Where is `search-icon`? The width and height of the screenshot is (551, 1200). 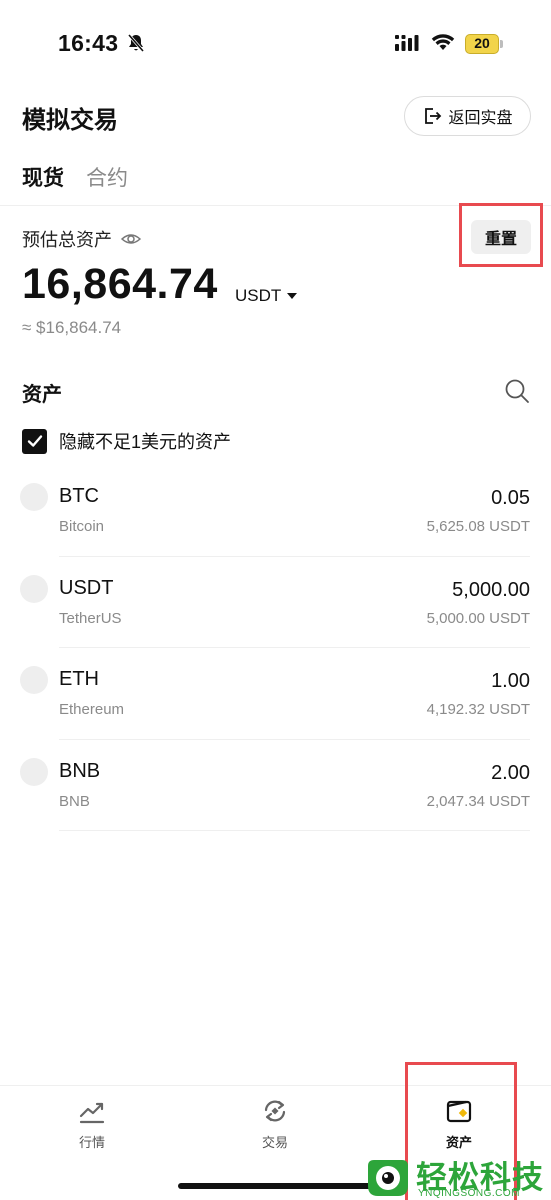
search-icon is located at coordinates (517, 391).